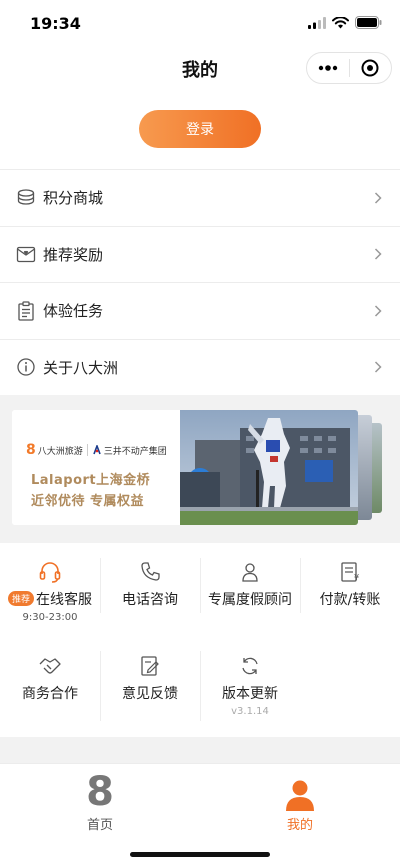 The image size is (400, 865). What do you see at coordinates (200, 310) in the screenshot?
I see `menu-item-experience-tasks: 体验任务` at bounding box center [200, 310].